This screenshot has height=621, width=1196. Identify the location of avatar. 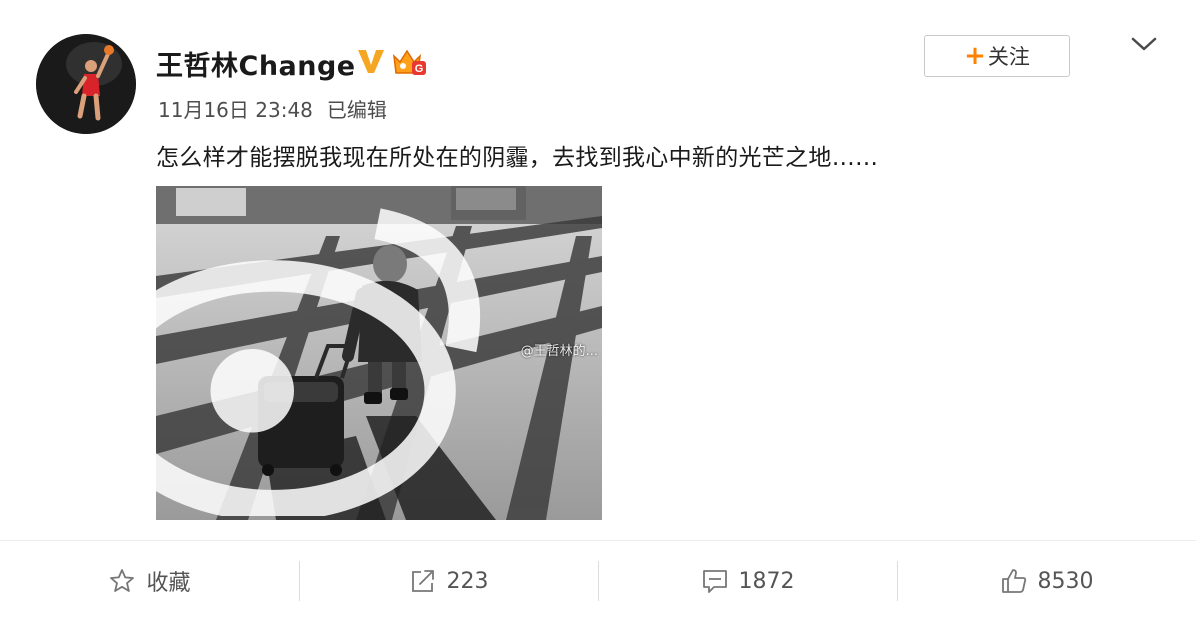
(86, 84).